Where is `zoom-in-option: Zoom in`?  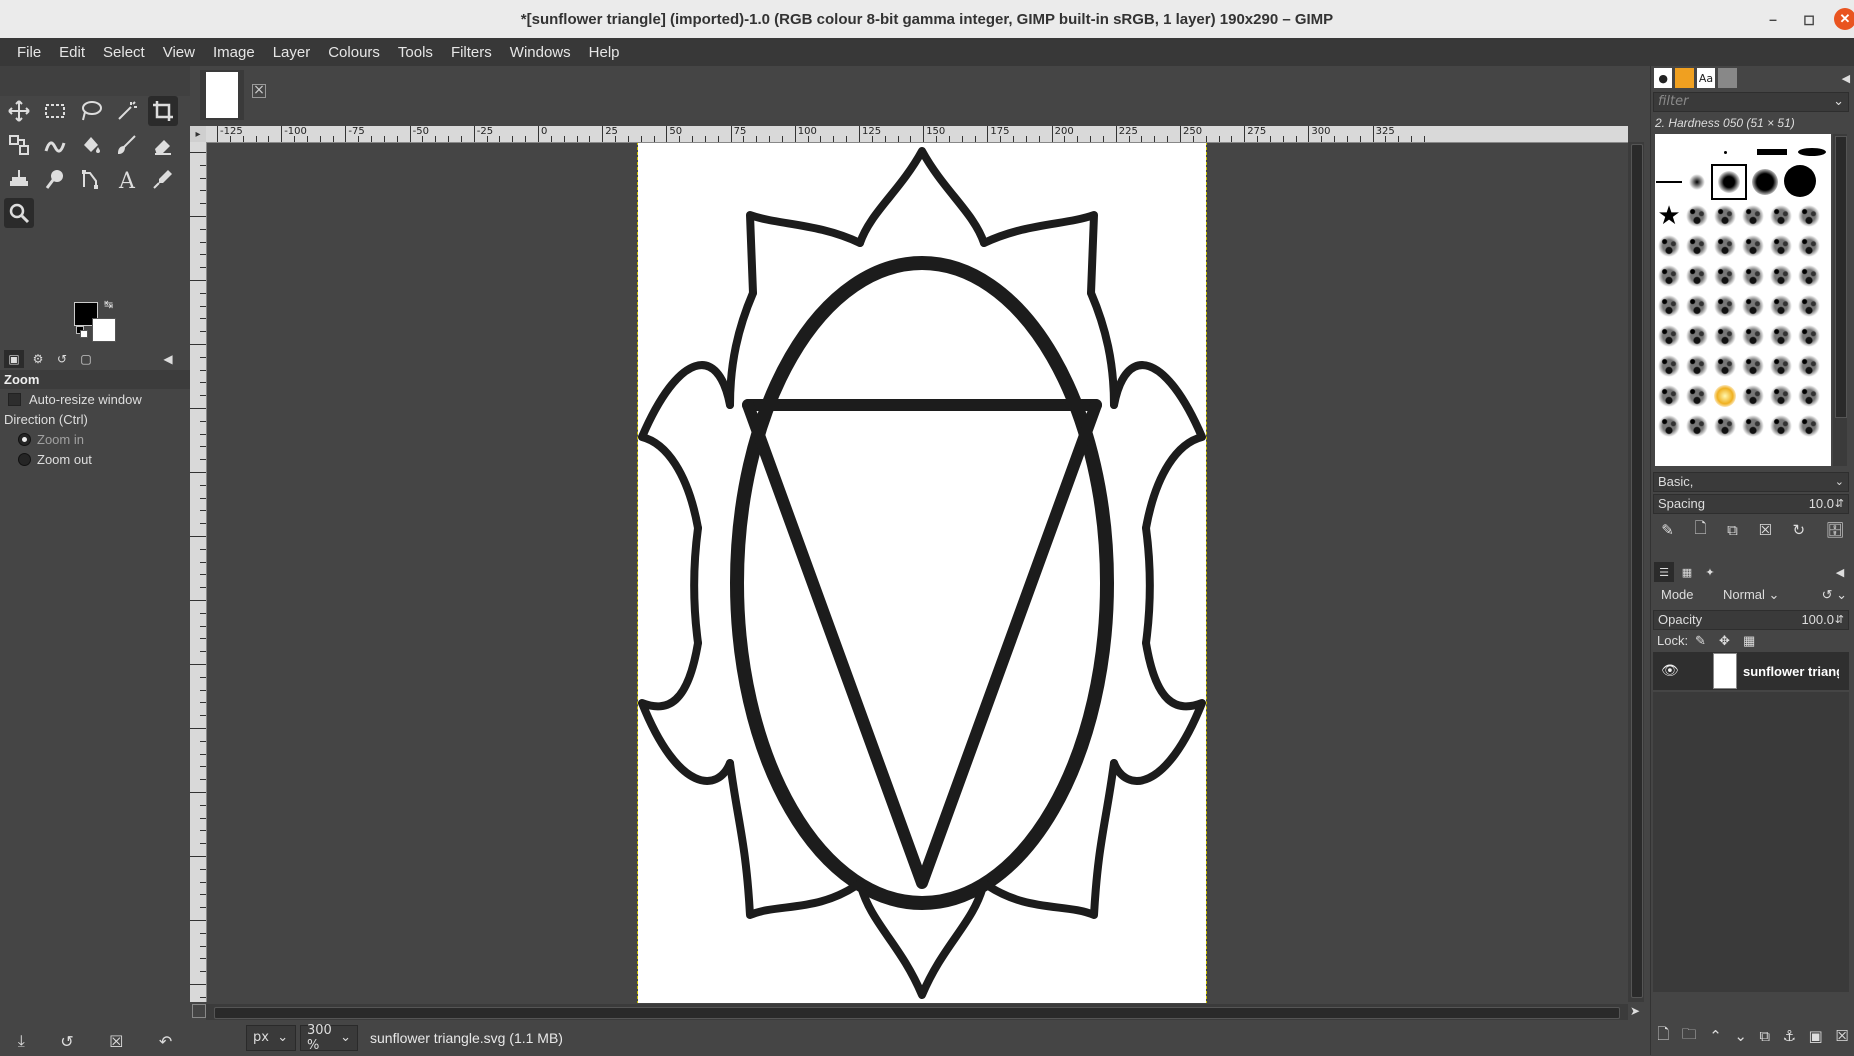
zoom-in-option: Zoom in is located at coordinates (95, 439).